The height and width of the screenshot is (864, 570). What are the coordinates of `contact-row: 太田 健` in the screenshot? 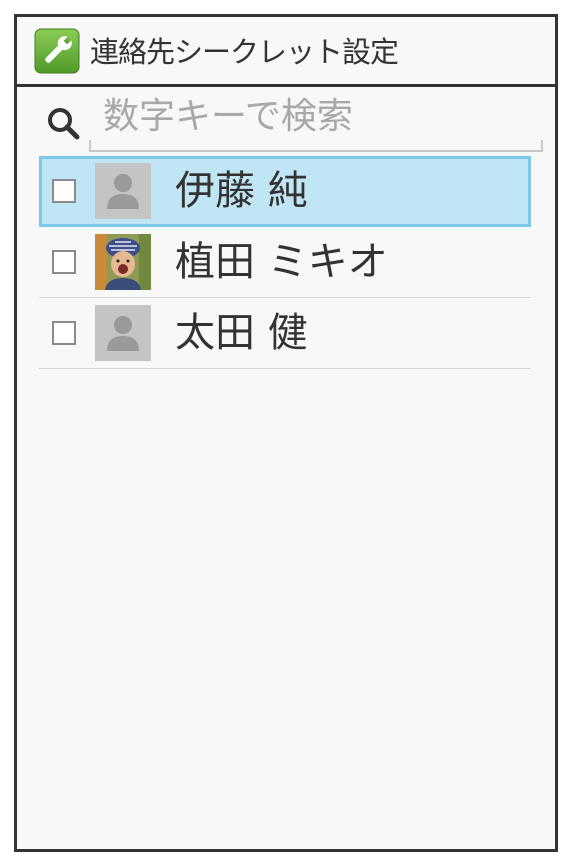 It's located at (285, 333).